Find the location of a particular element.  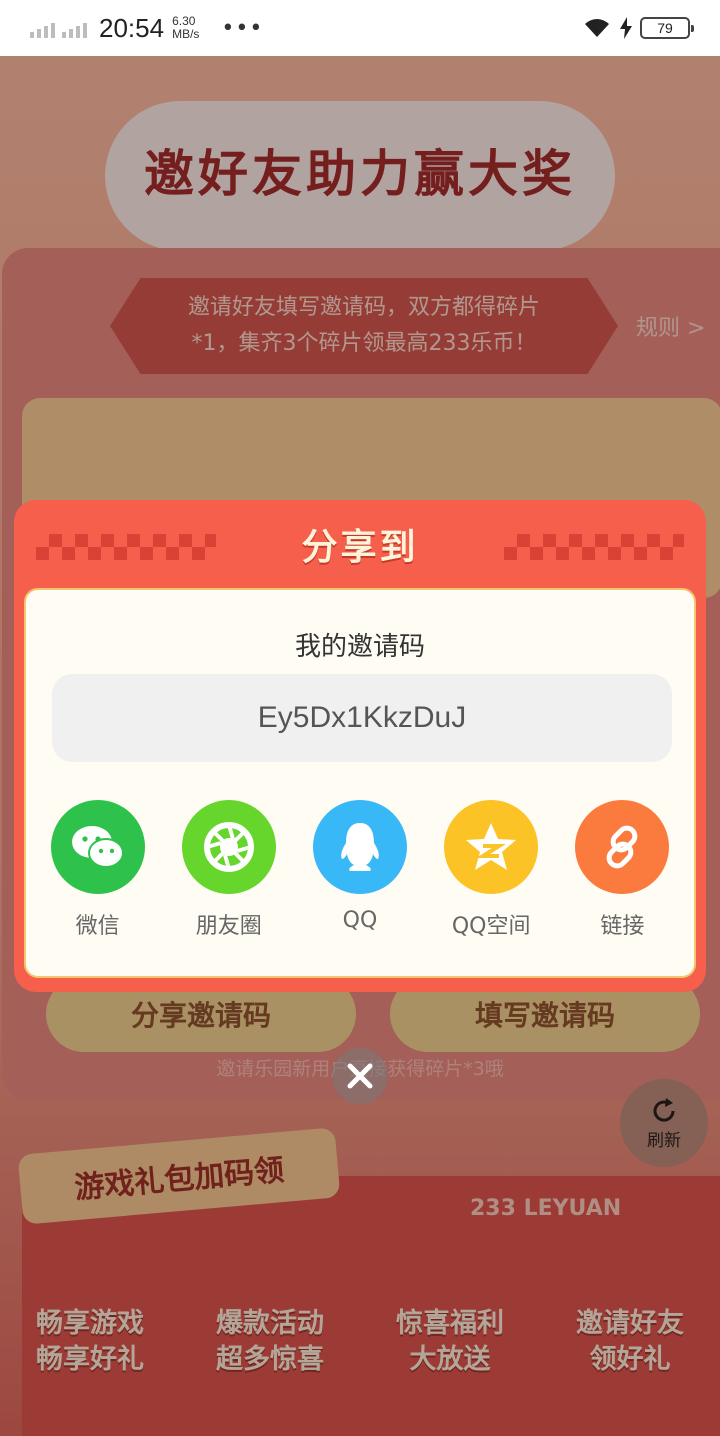

more-notifications-icon: ••• is located at coordinates (242, 28).